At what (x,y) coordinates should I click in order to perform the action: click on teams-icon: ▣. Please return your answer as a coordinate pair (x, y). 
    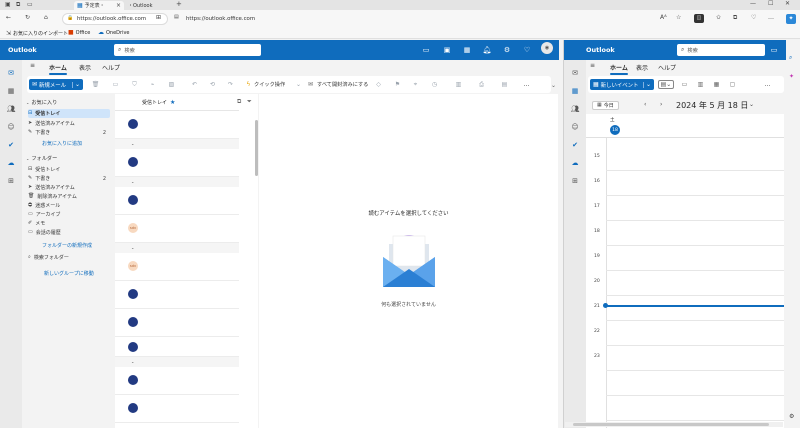
    Looking at the image, I should click on (447, 50).